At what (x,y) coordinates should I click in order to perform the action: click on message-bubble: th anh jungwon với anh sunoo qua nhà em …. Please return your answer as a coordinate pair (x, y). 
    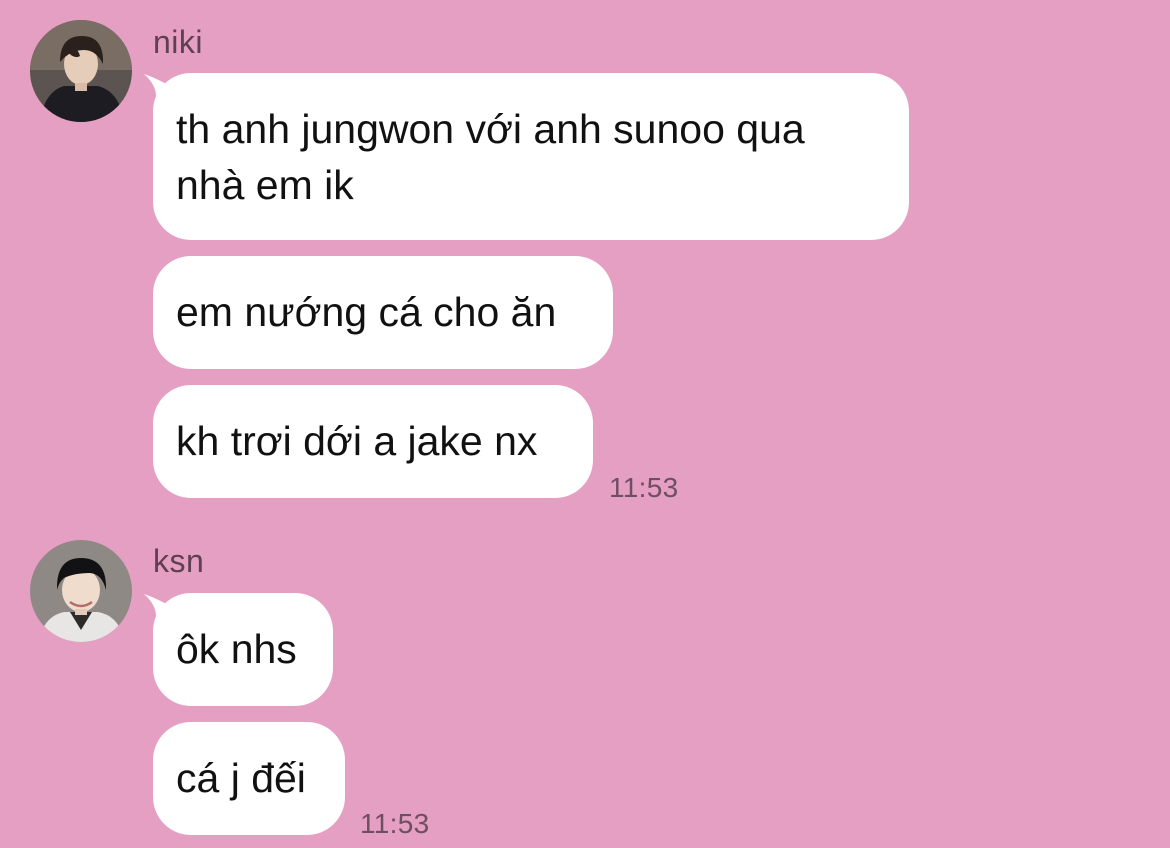
    Looking at the image, I should click on (531, 156).